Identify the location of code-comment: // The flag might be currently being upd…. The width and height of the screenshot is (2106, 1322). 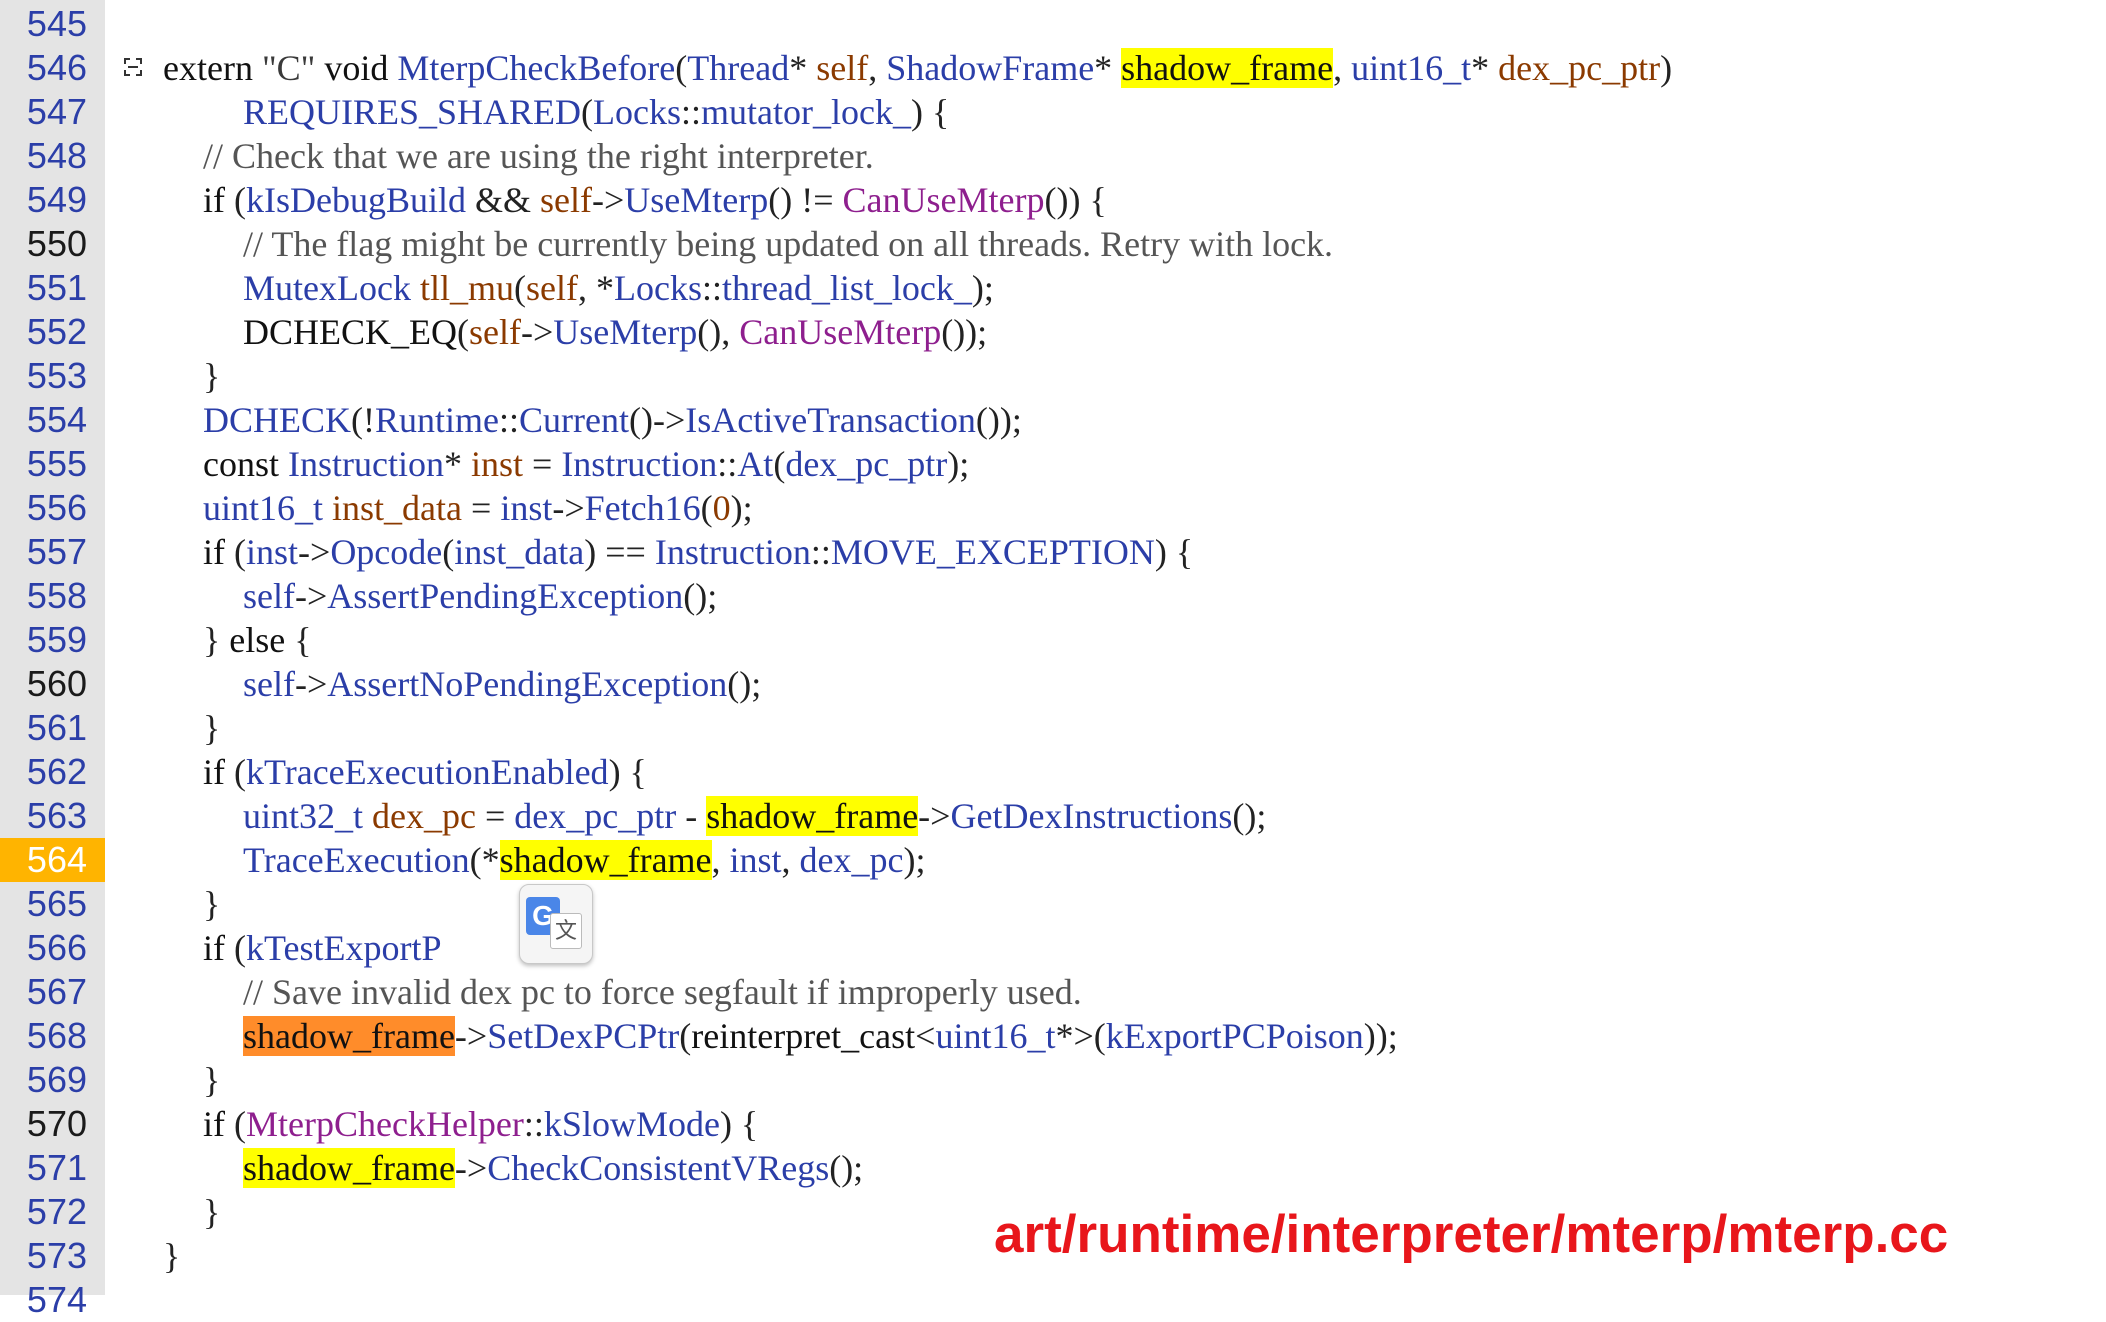
(788, 244).